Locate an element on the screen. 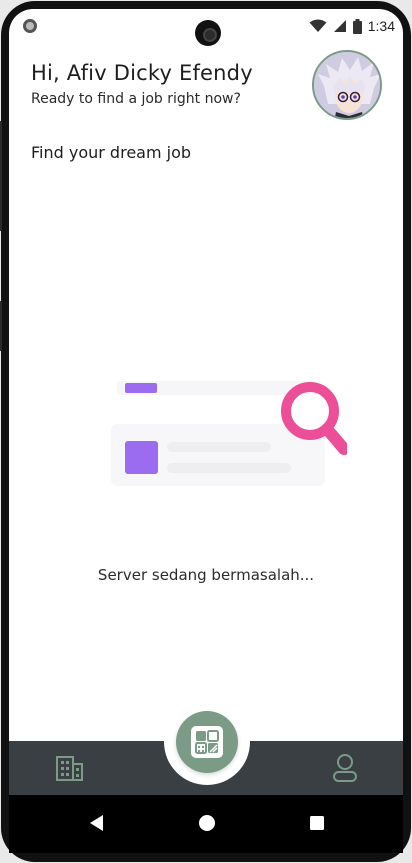 Image resolution: width=412 pixels, height=863 pixels. wifi-icon is located at coordinates (318, 25).